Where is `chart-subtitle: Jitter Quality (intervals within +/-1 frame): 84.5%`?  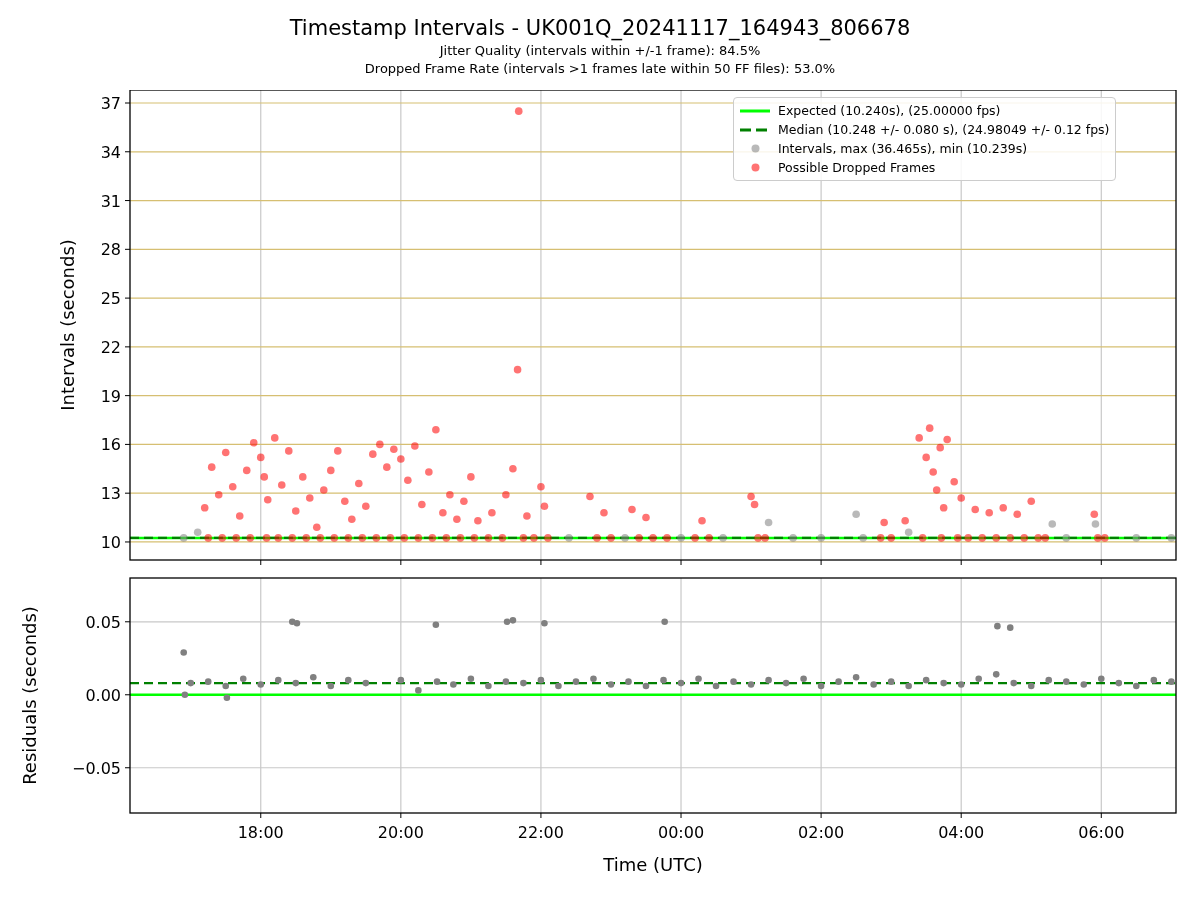
chart-subtitle: Jitter Quality (intervals within +/-1 frame): 84.5% is located at coordinates (600, 51).